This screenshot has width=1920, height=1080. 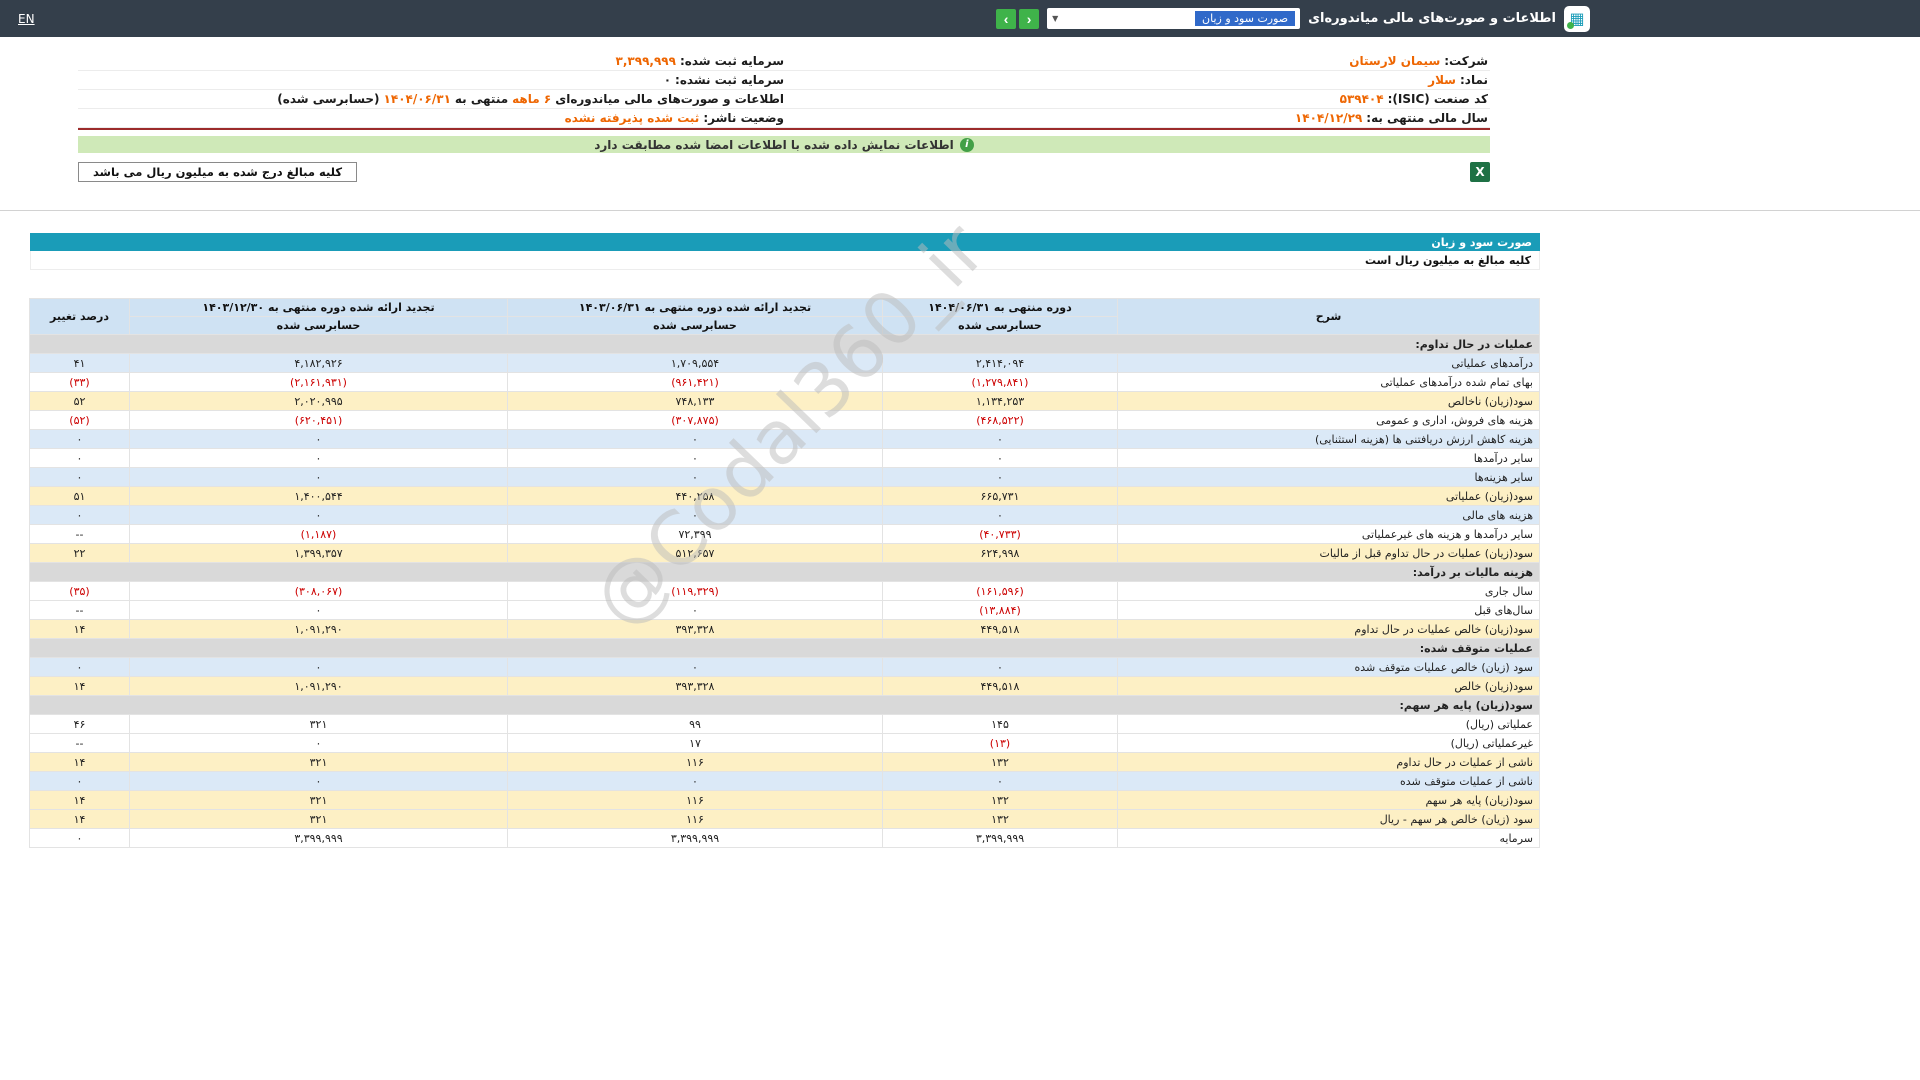 What do you see at coordinates (1328, 724) in the screenshot?
I see `row-description: عملیاتی (ریال)` at bounding box center [1328, 724].